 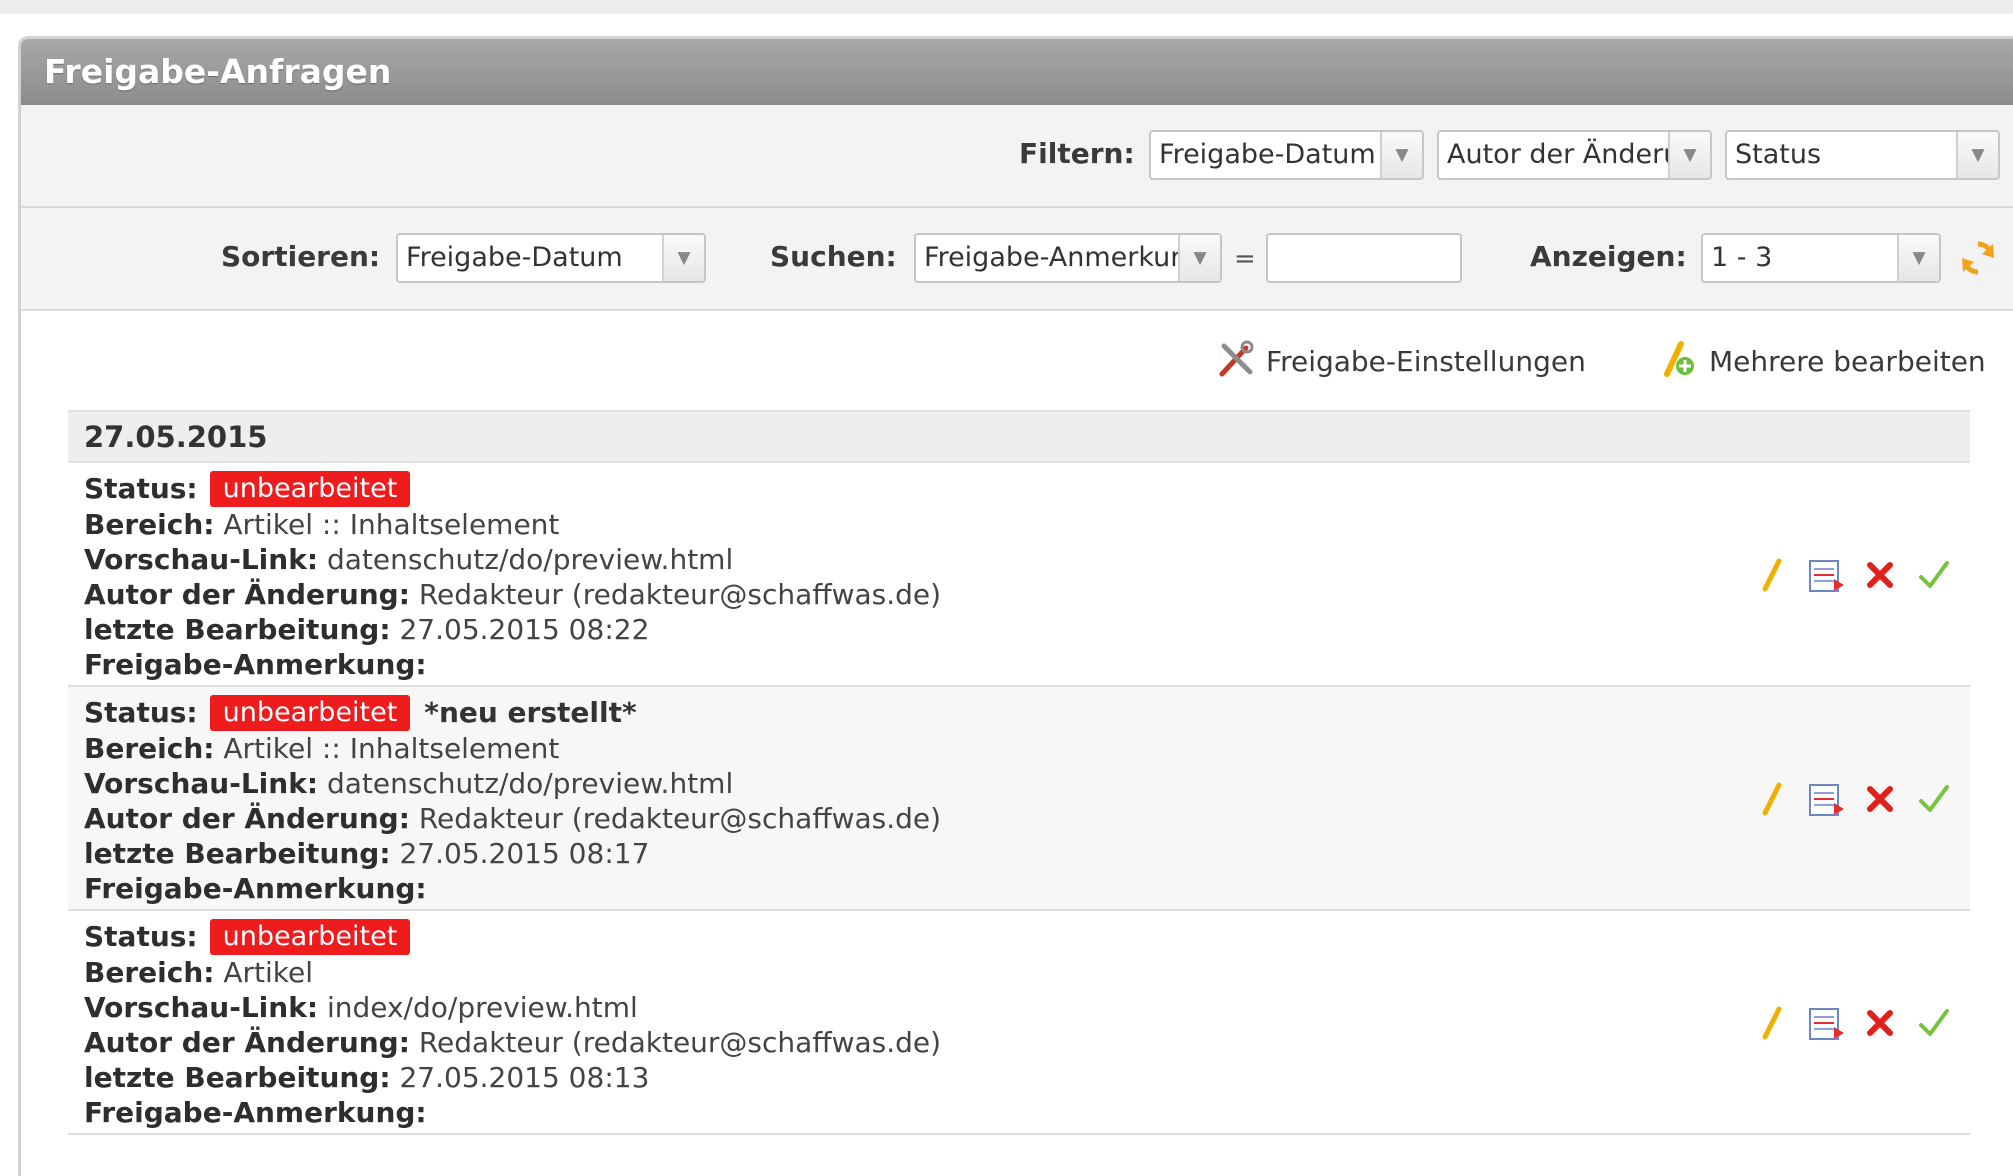 I want to click on group-date-header: 27.05.2015, so click(x=1019, y=436).